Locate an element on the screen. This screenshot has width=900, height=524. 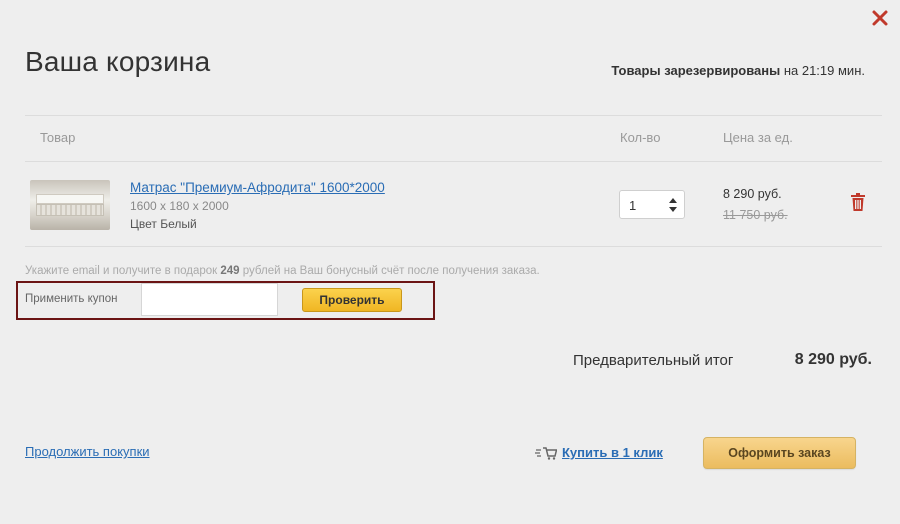
product-name-link: Матрас "Премиум-Афродита" 1600*2000 is located at coordinates (257, 187).